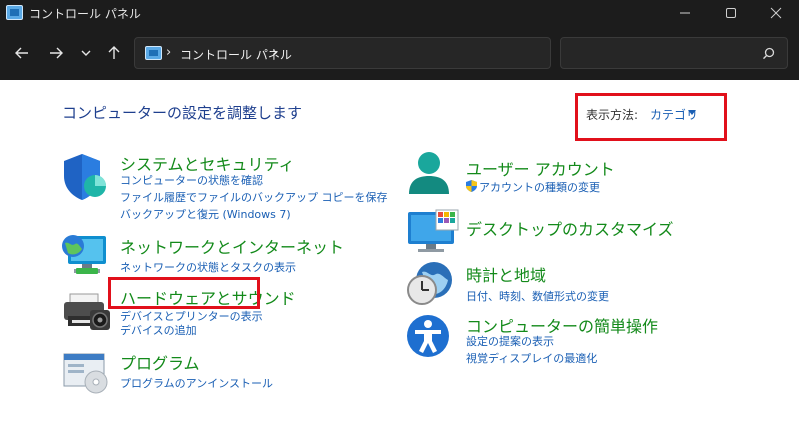 The width and height of the screenshot is (799, 427). I want to click on link-change-account-type: アカウントの種類の変更, so click(533, 187).